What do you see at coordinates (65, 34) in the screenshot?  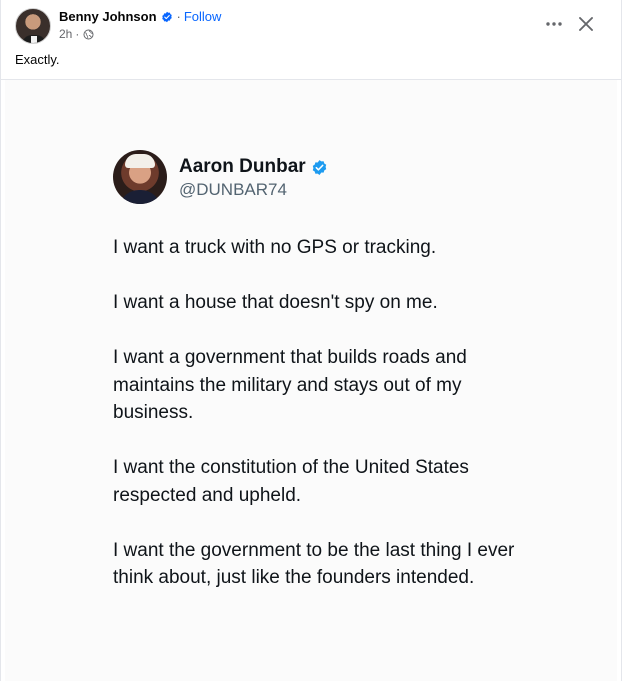 I see `post-timestamp: 2h` at bounding box center [65, 34].